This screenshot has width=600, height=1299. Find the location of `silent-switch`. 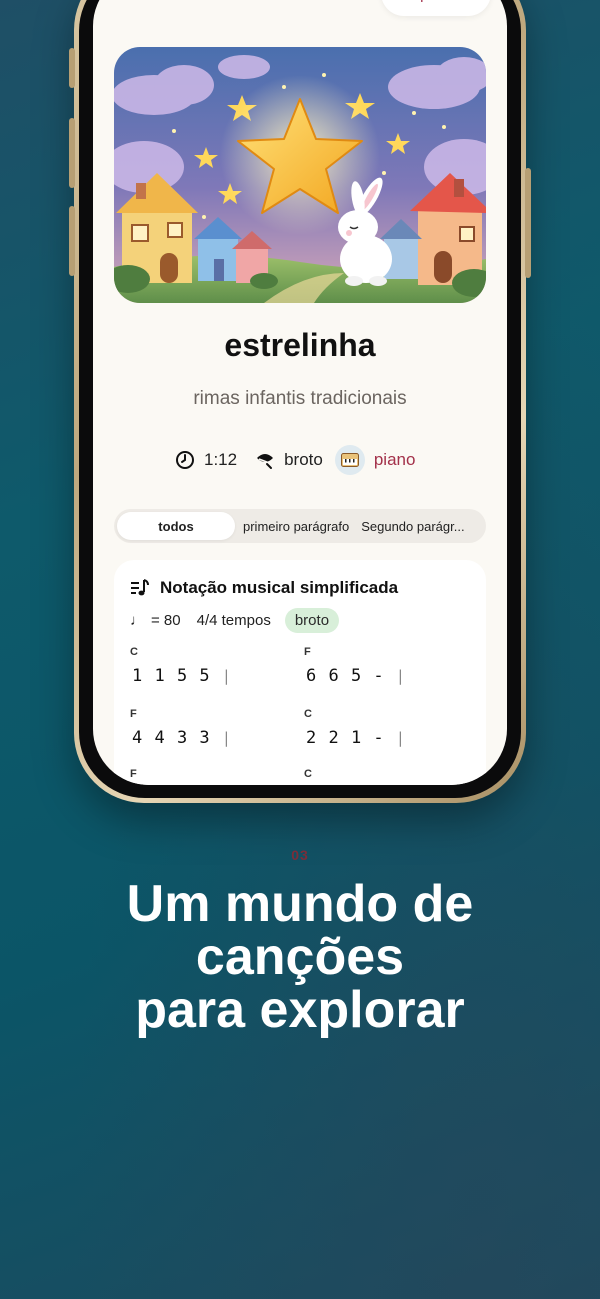

silent-switch is located at coordinates (72, 68).